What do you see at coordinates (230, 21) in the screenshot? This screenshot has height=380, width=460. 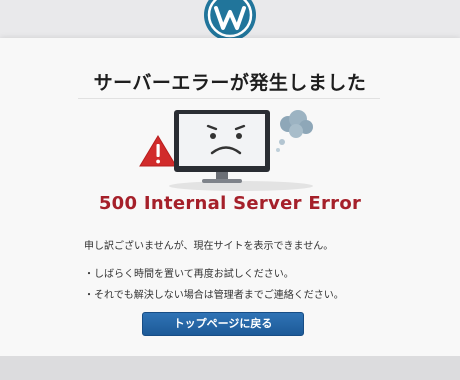 I see `wordpress-logo-icon` at bounding box center [230, 21].